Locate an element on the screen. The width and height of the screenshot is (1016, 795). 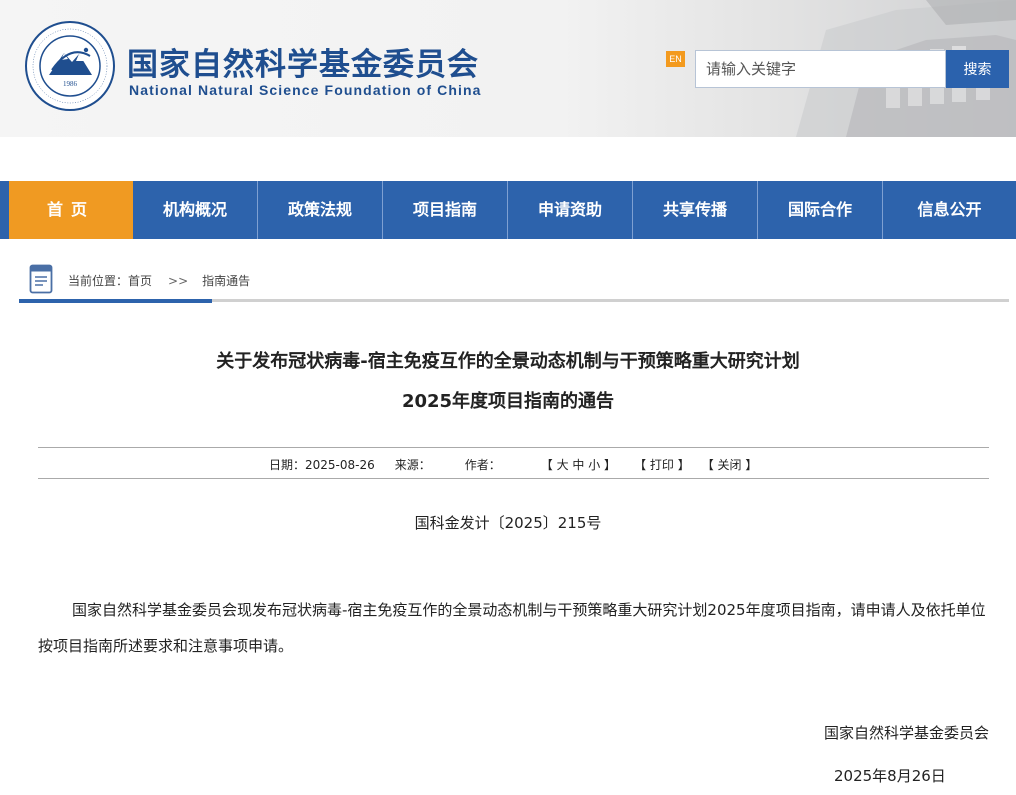
document-number: 国科金发计〔2025〕215号 is located at coordinates (508, 523).